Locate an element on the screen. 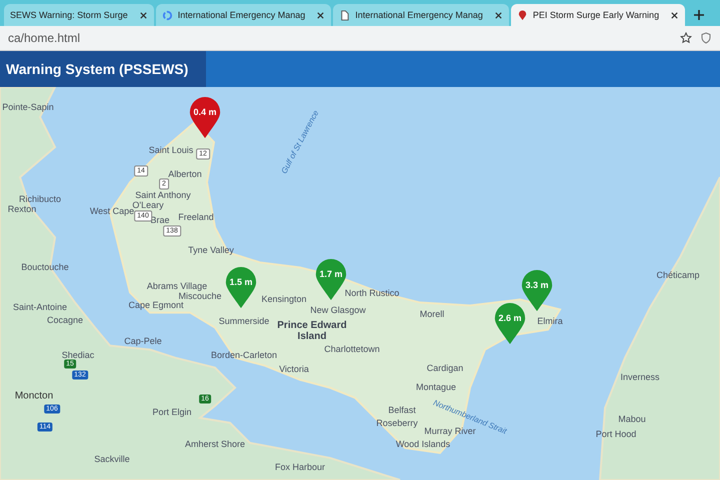 Image resolution: width=720 pixels, height=480 pixels. place-label: Sackville is located at coordinates (112, 459).